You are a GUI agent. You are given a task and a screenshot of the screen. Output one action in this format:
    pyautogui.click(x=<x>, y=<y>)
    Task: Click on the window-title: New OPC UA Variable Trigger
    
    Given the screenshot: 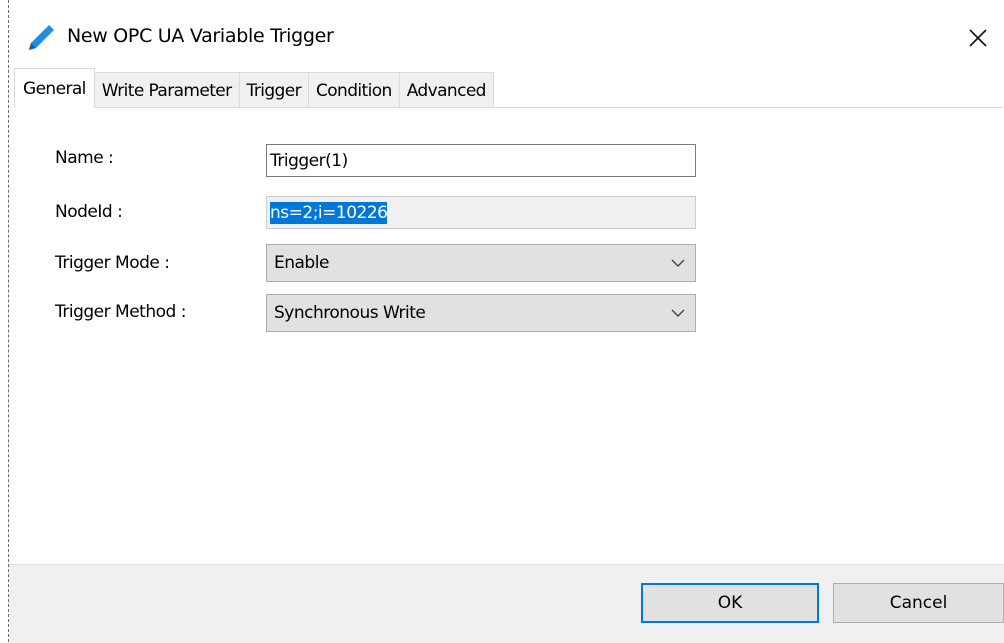 What is the action you would take?
    pyautogui.click(x=200, y=36)
    